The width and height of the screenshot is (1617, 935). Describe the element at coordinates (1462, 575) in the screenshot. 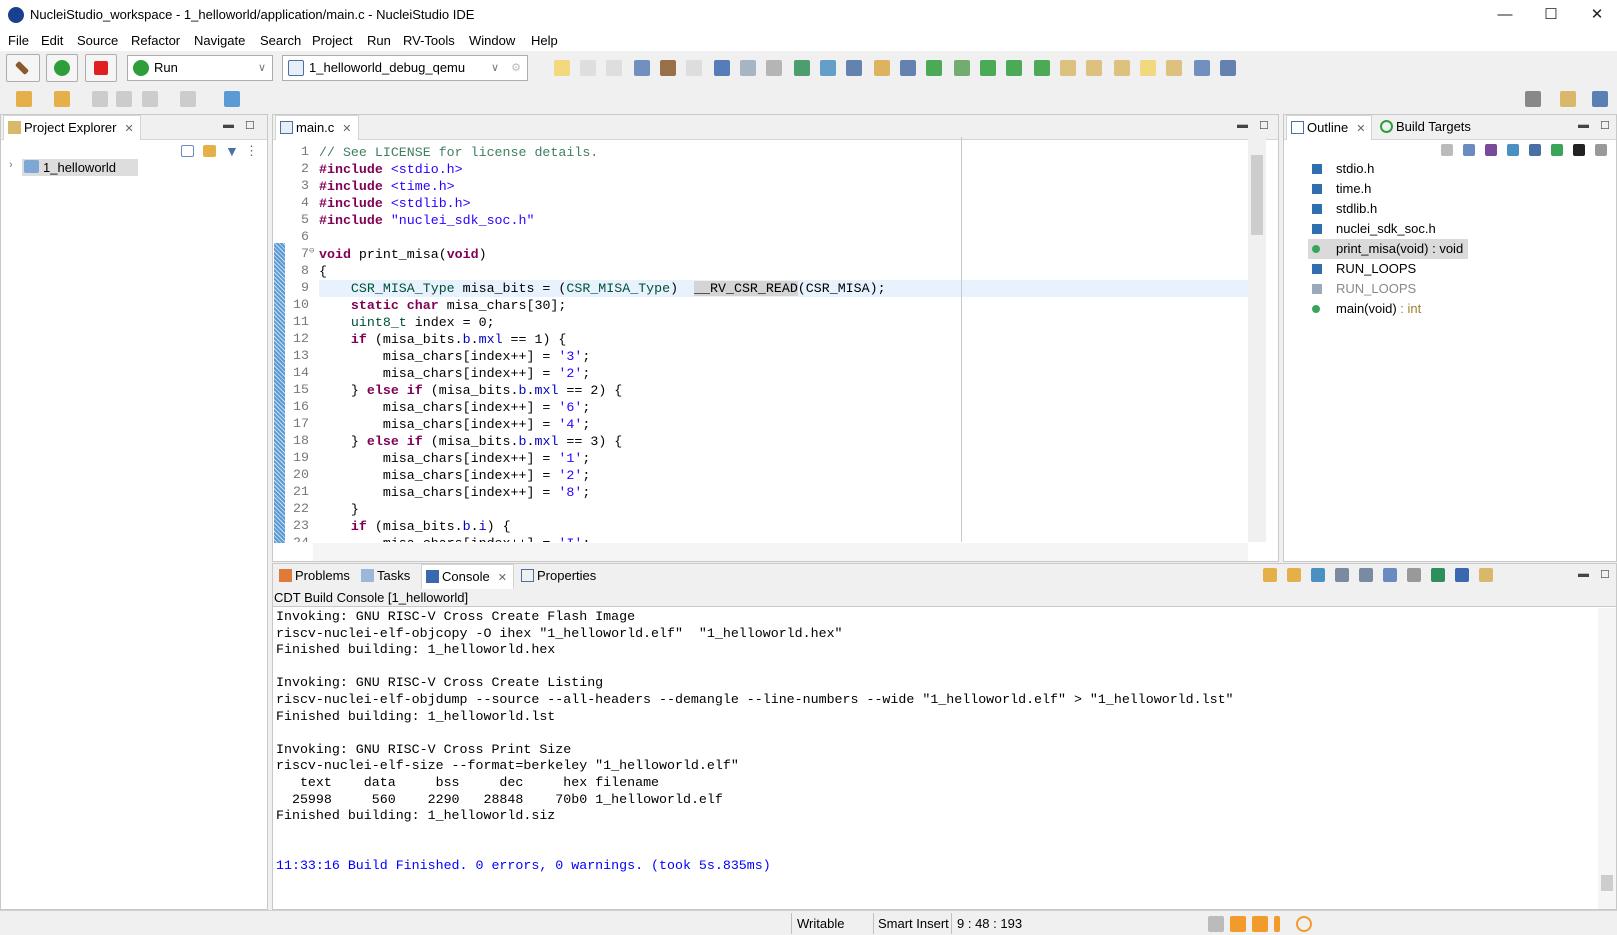

I see `display-console-icon` at that location.